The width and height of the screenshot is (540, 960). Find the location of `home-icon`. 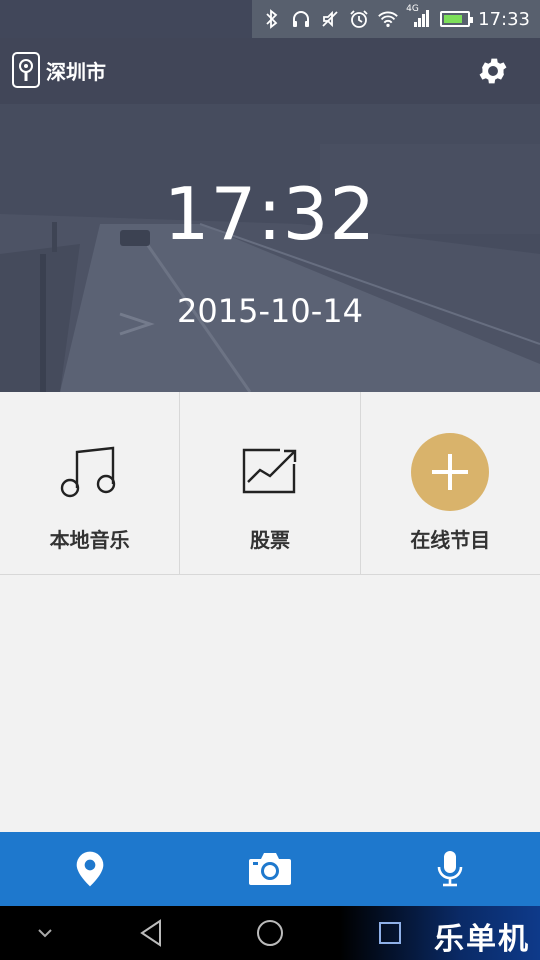

home-icon is located at coordinates (270, 933).